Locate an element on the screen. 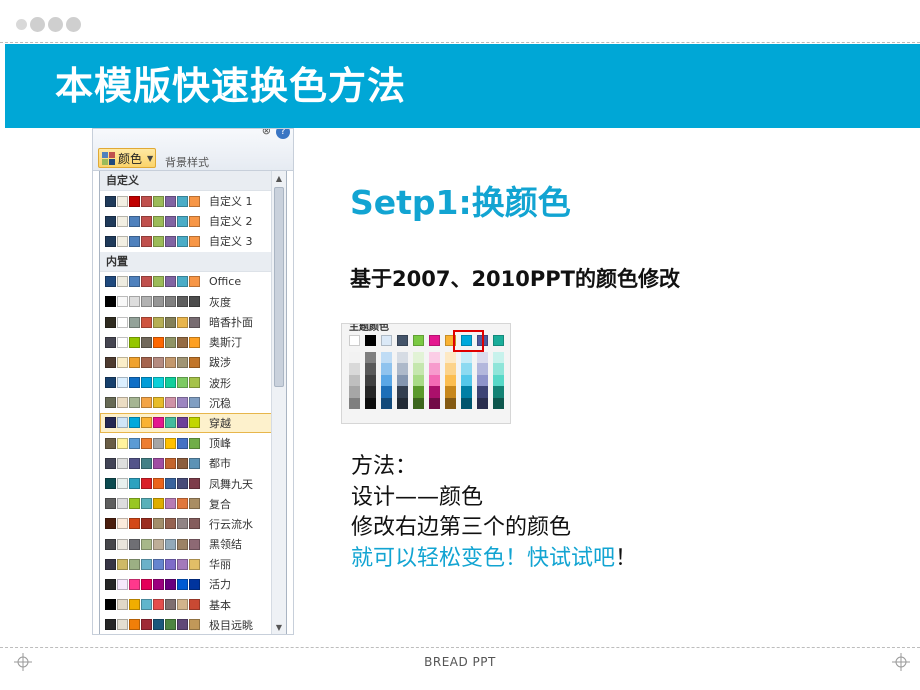  theme-option: 行云流水 is located at coordinates (186, 524).